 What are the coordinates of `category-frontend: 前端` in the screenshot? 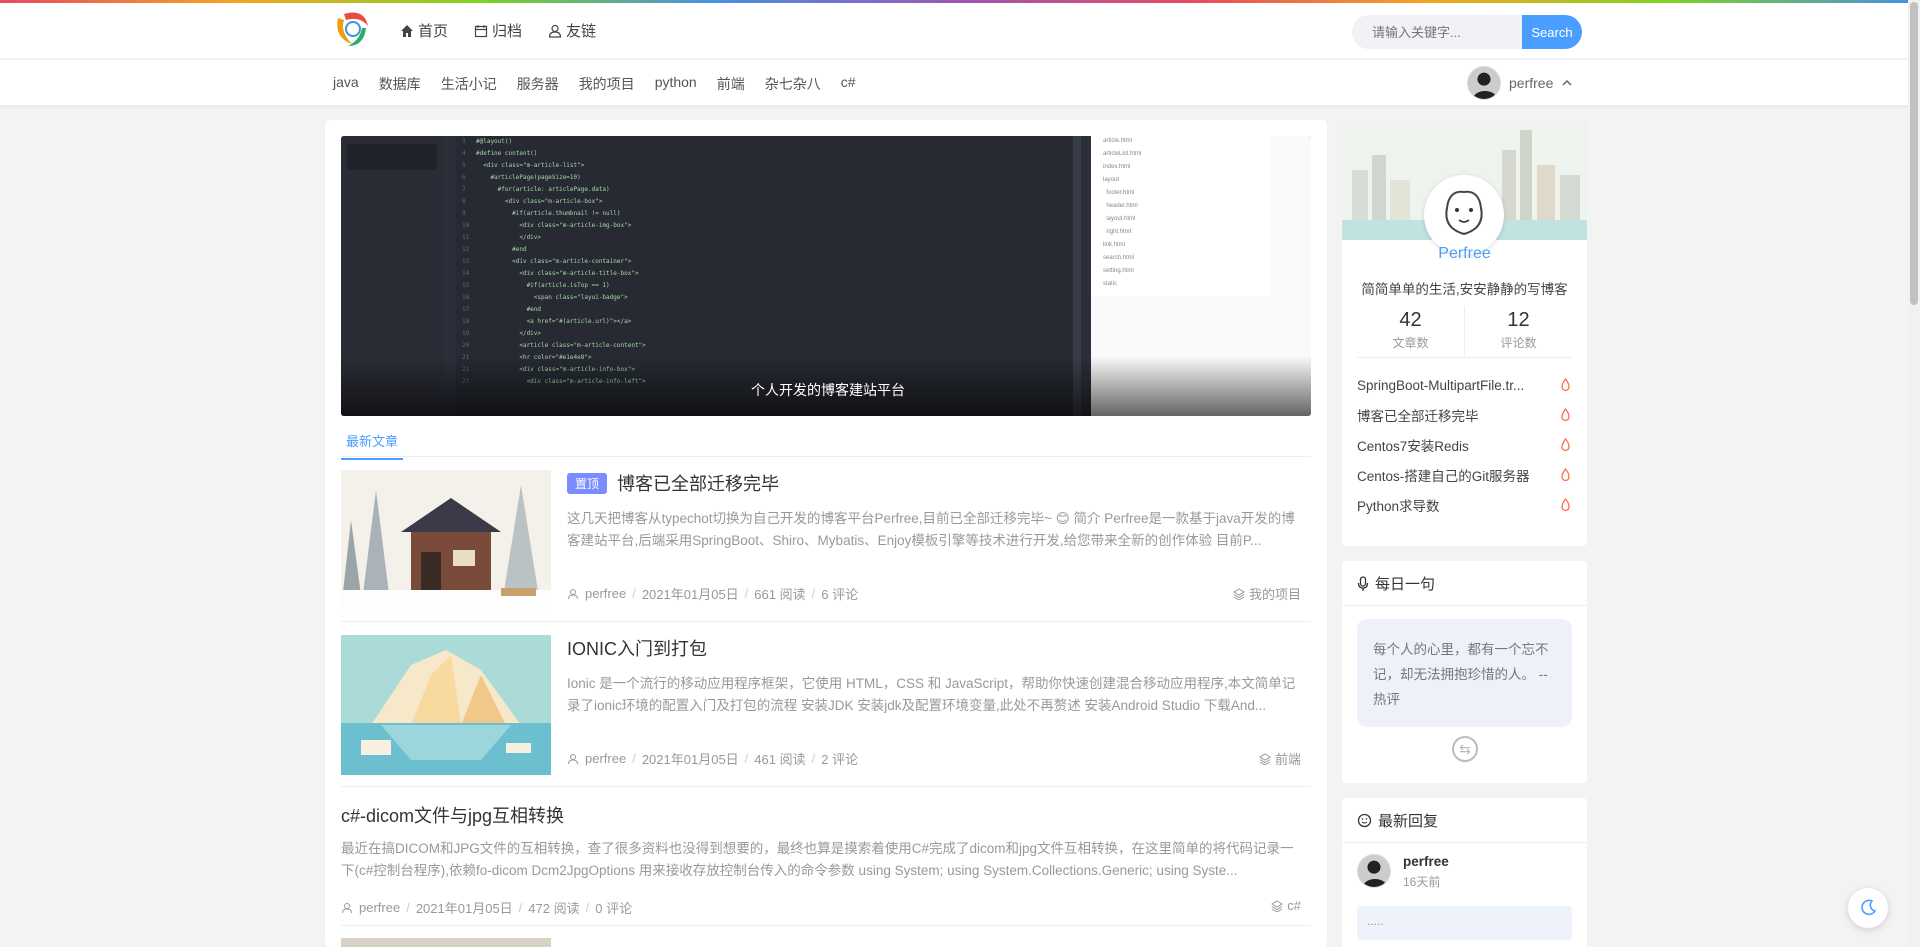 It's located at (731, 84).